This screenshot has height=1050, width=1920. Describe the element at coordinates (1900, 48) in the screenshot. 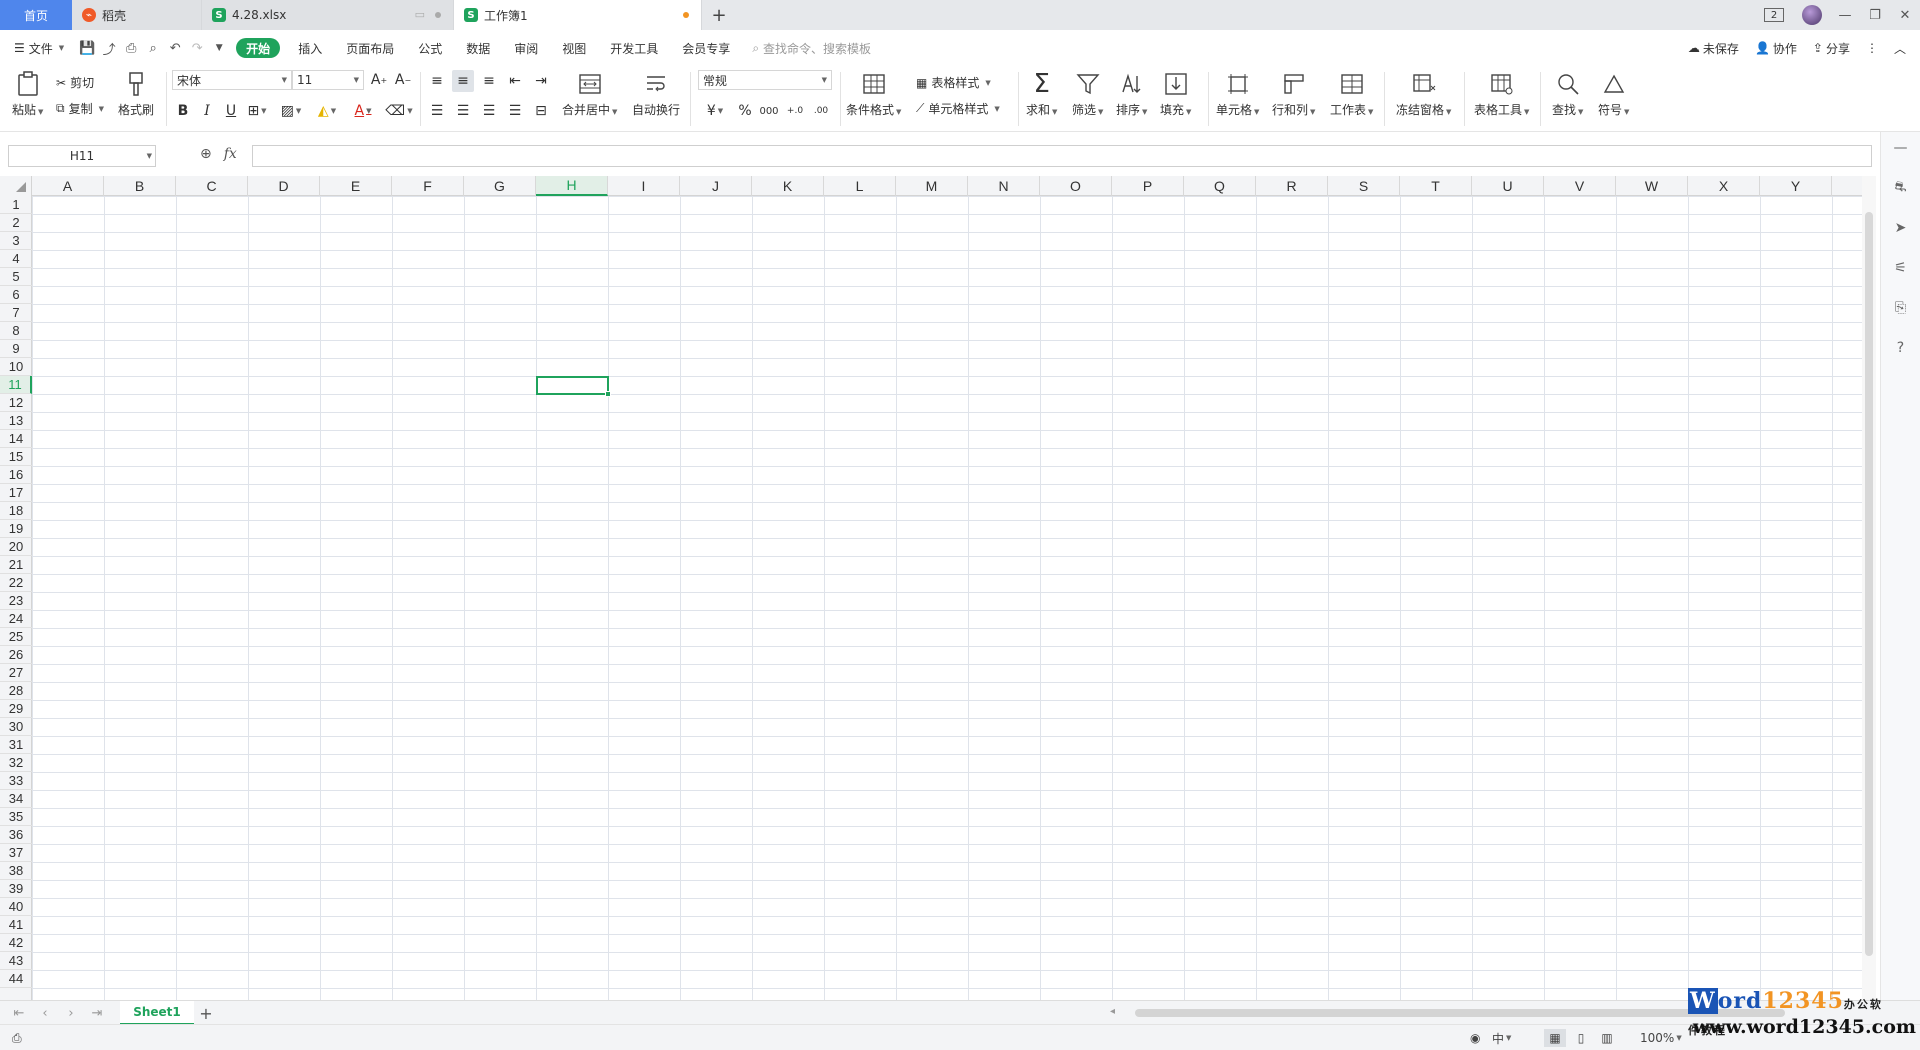

I see `collapse-ribbon-icon: ︿` at that location.